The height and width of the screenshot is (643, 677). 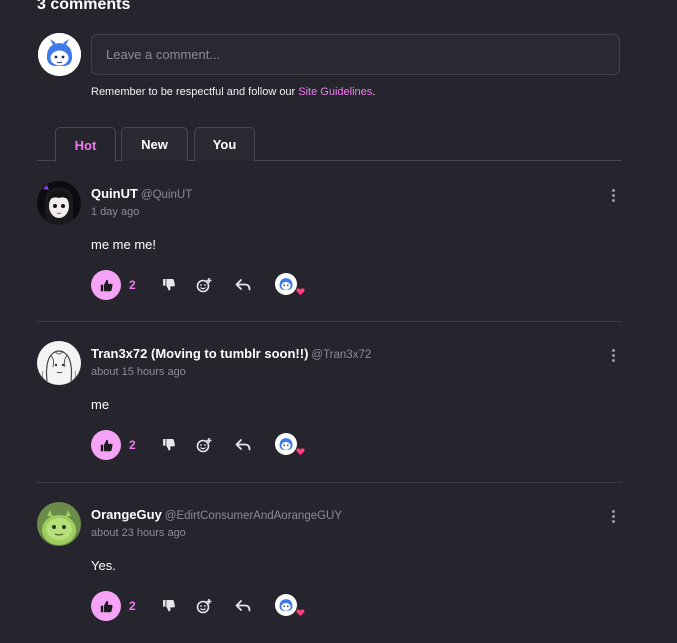 I want to click on guidelines-suffix: ., so click(x=374, y=92).